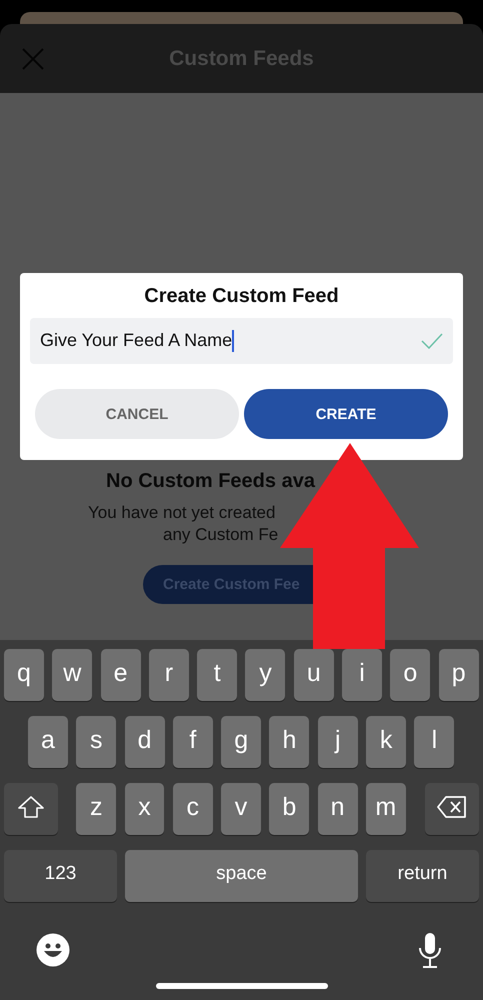  I want to click on key: o, so click(410, 675).